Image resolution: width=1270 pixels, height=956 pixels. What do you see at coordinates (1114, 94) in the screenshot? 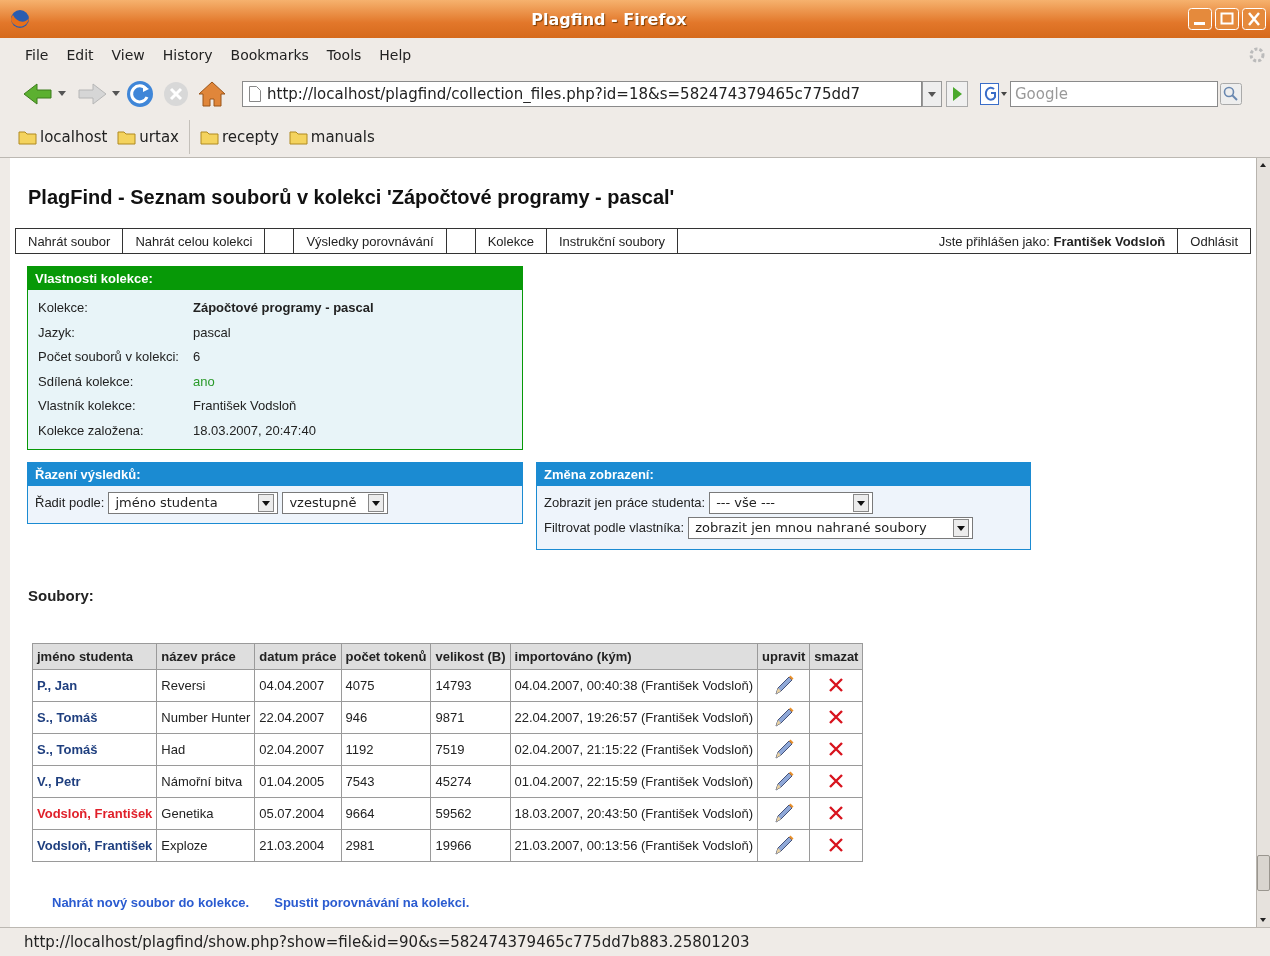
I see `search-field: Google` at bounding box center [1114, 94].